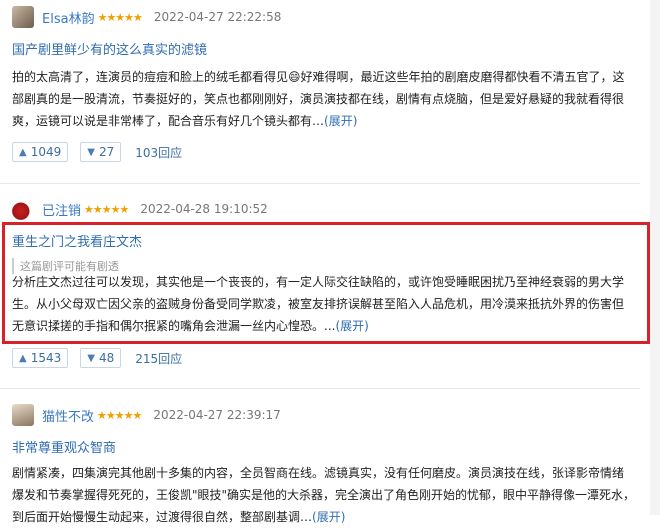 This screenshot has height=528, width=660. I want to click on review-line-last: 到后面开始慢慢生动起来，过渡得很自然，整部剧基调…(展开), so click(324, 517).